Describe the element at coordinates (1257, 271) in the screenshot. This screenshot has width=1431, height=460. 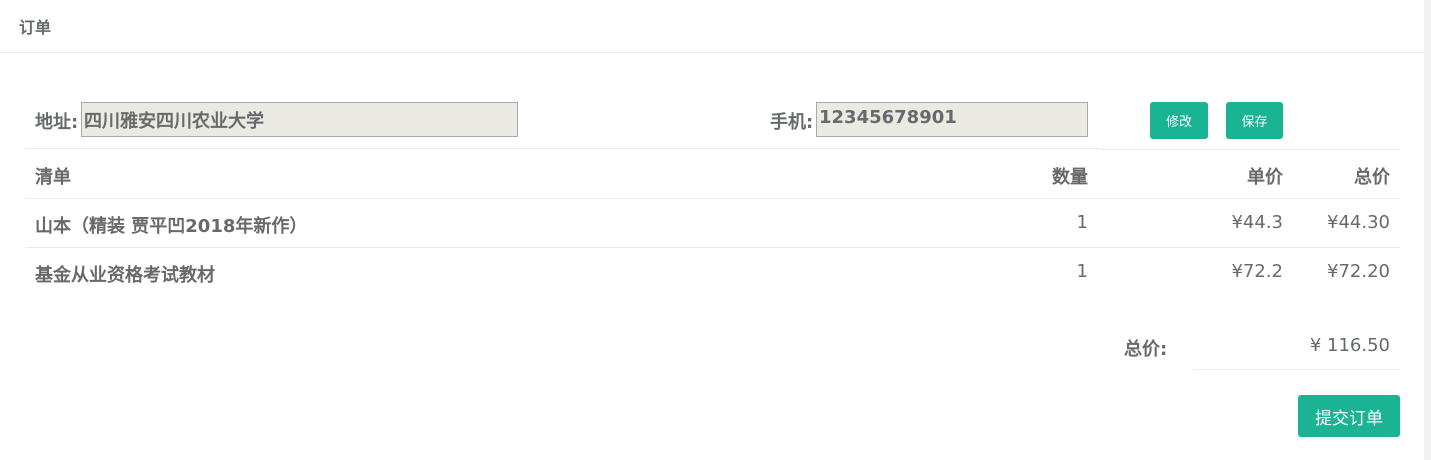
I see `row-2-unit-price: ¥72.2` at that location.